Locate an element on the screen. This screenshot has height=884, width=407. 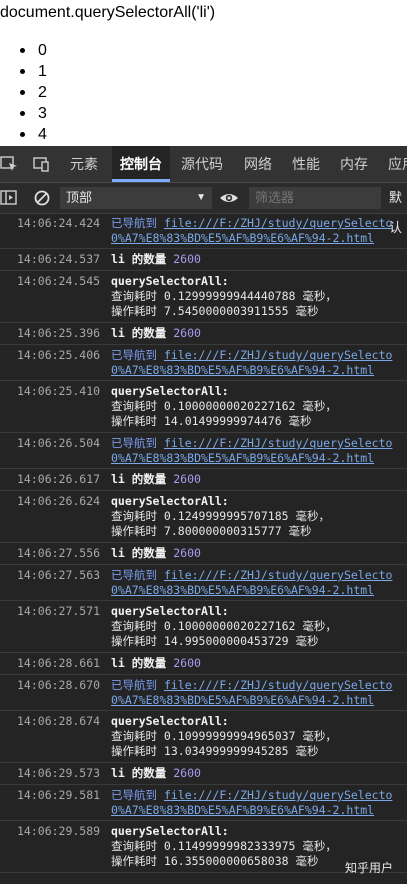
tab-elements: 元素 is located at coordinates (84, 164).